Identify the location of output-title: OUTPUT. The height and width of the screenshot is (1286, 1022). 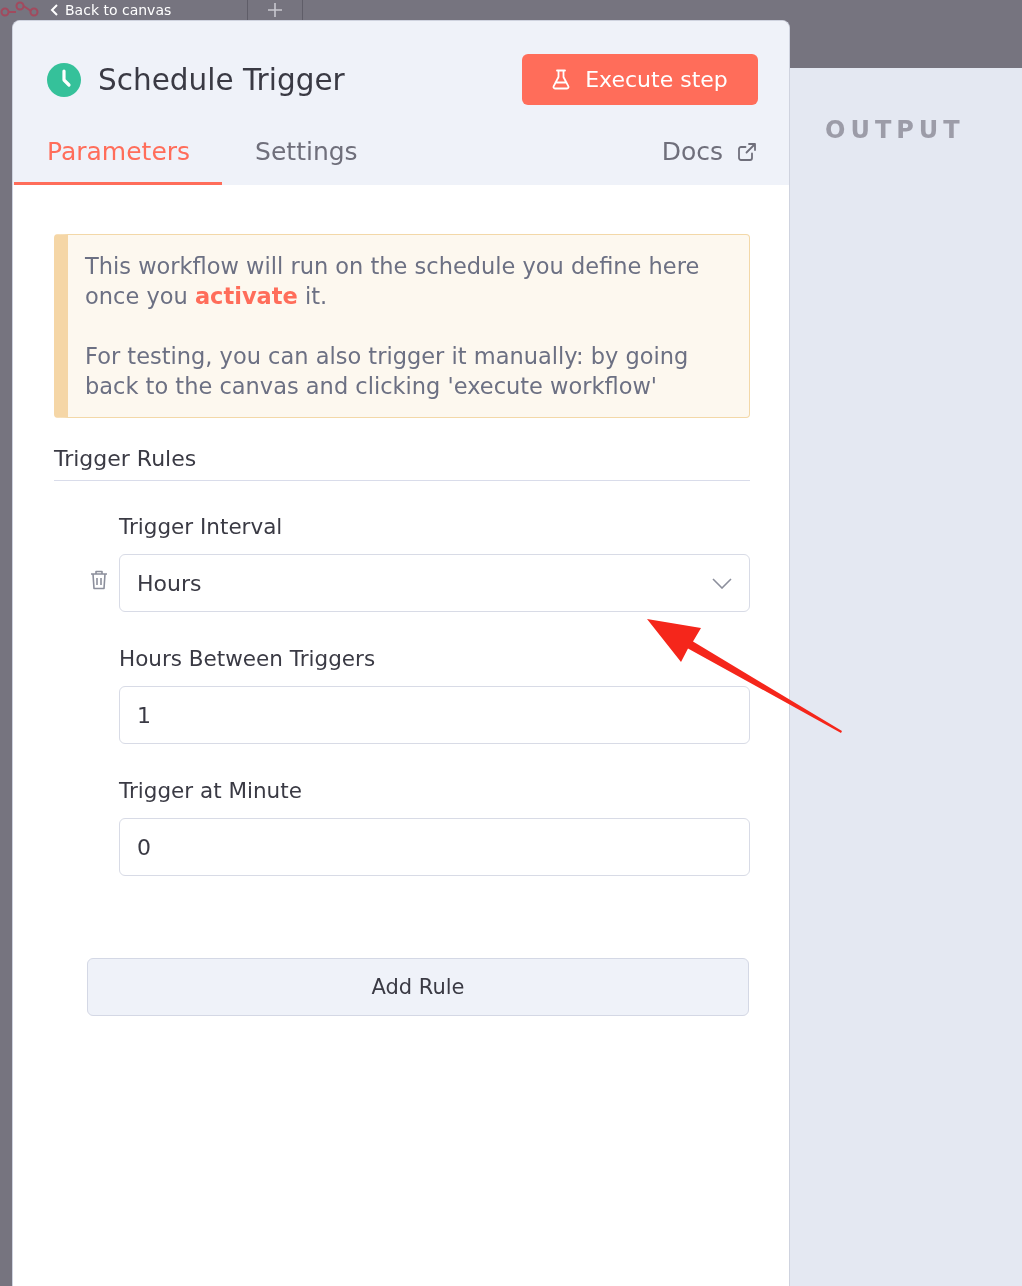
(895, 130).